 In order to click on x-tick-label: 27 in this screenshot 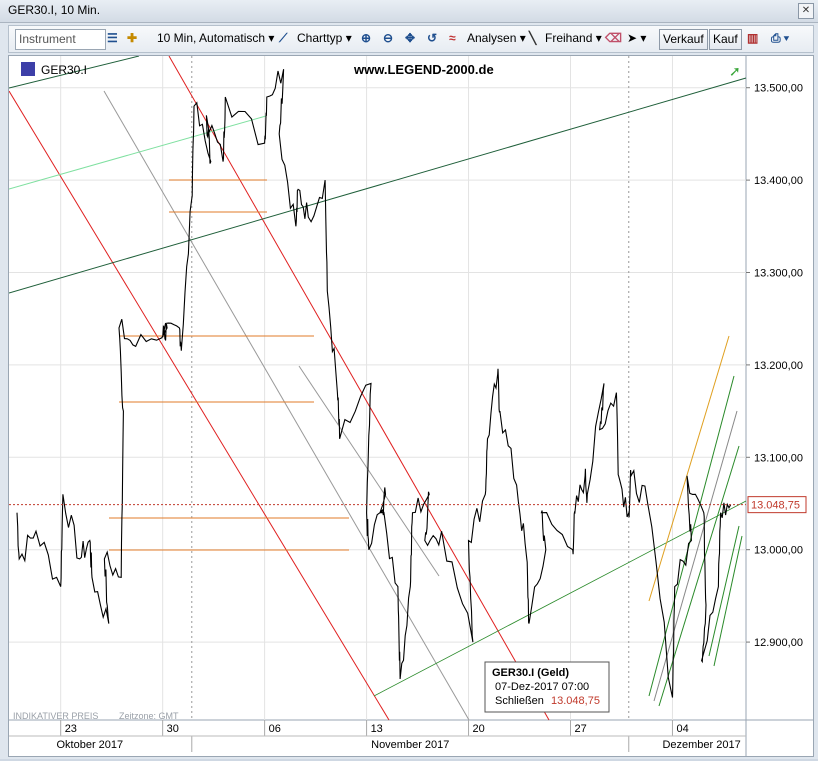, I will do `click(580, 729)`.